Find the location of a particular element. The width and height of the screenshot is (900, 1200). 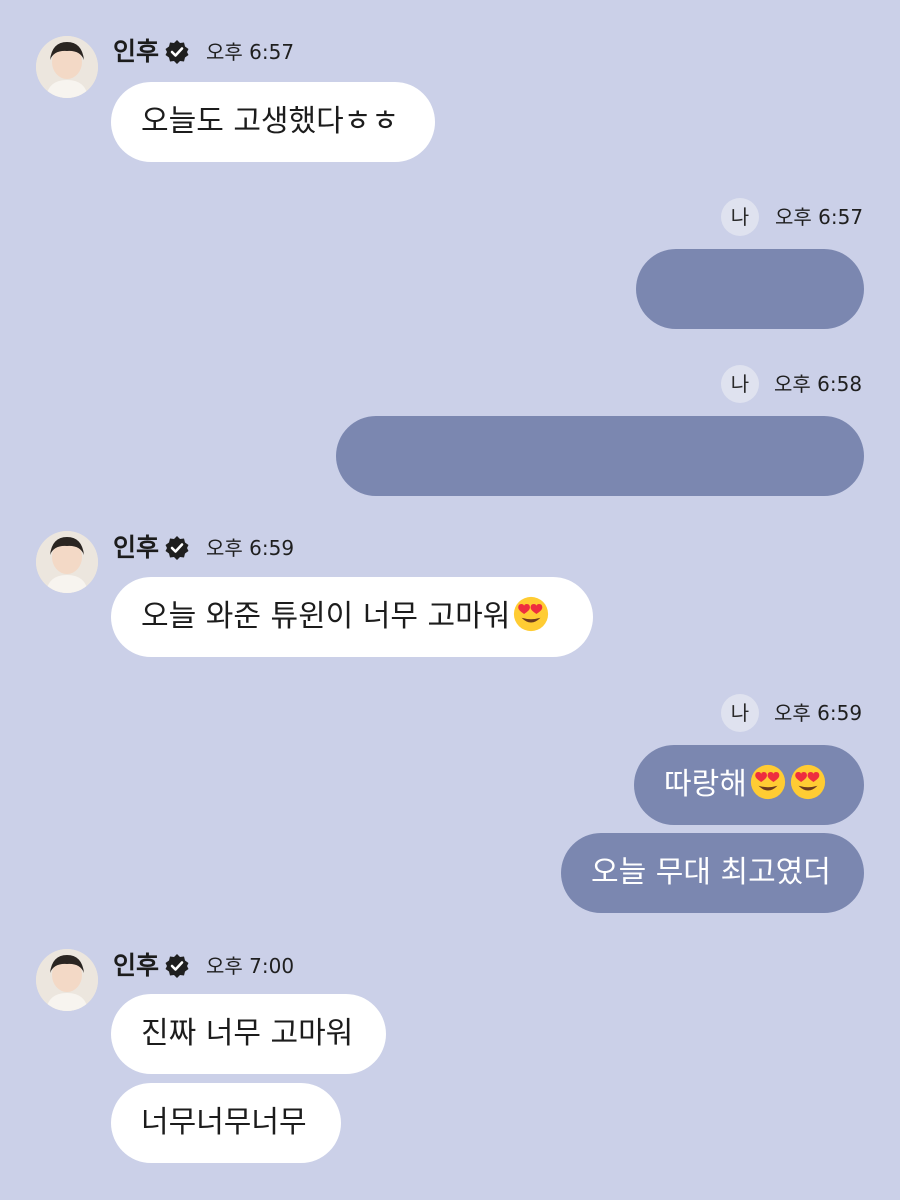

message-time: 오후 7:00 is located at coordinates (250, 966).